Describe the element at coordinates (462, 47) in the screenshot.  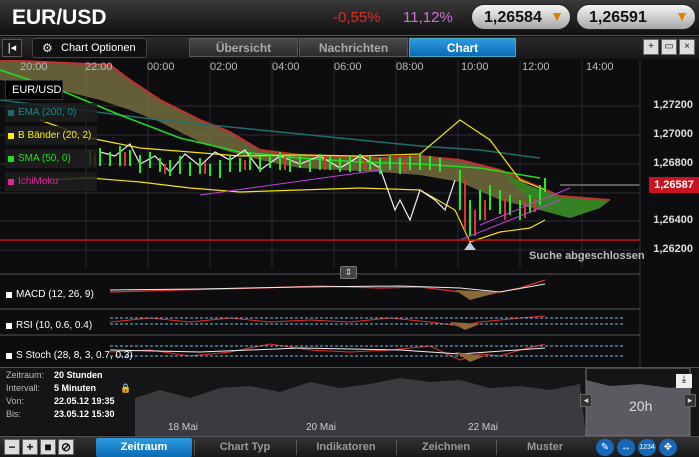
I see `tab-chart: Chart` at that location.